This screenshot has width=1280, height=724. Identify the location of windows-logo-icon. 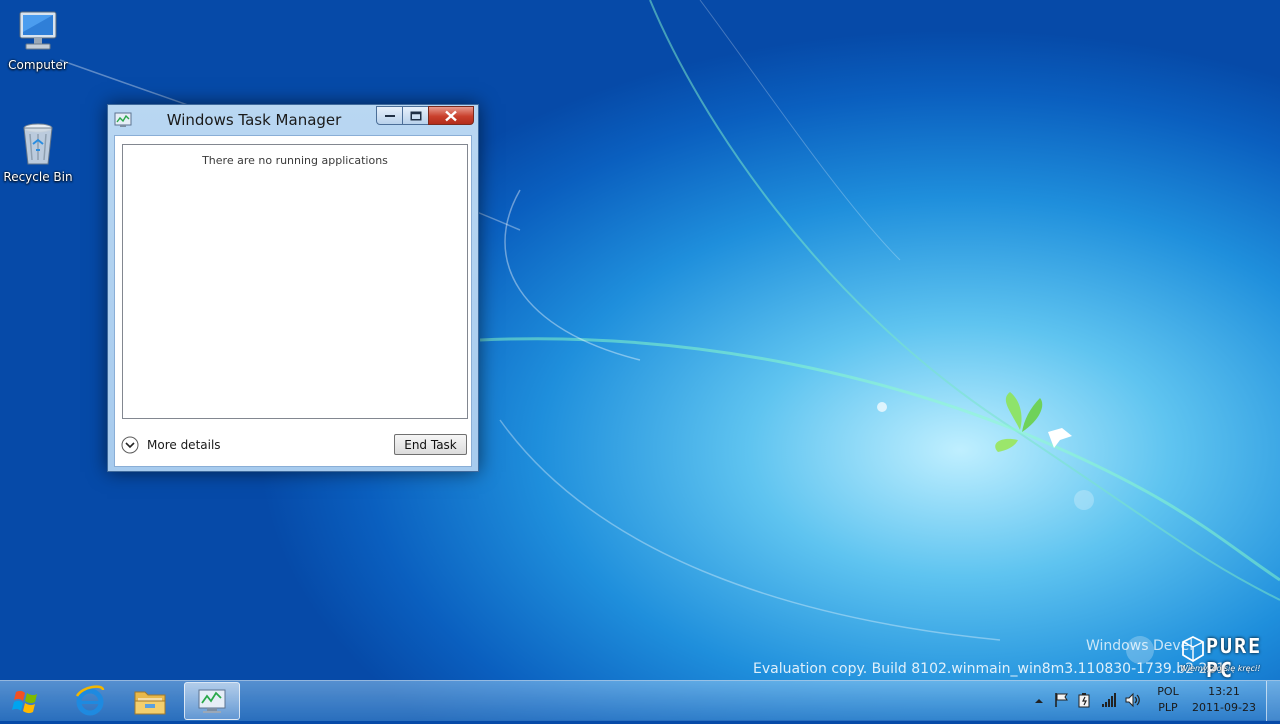
(24, 702).